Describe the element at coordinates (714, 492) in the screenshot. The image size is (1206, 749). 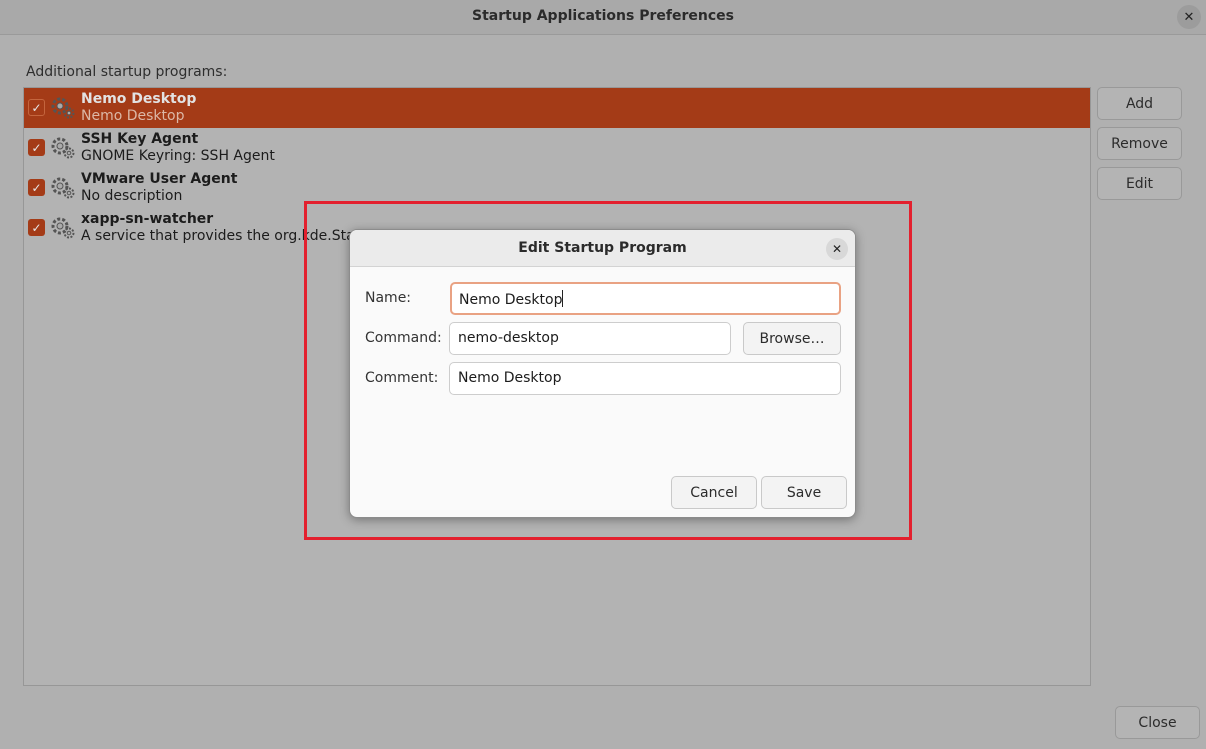
I see `cancel-button: Cancel` at that location.